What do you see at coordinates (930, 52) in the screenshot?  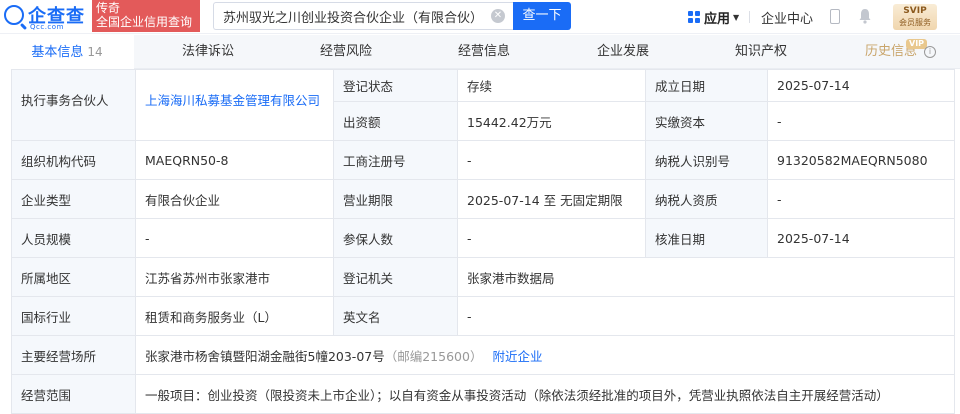 I see `info-icon: i` at bounding box center [930, 52].